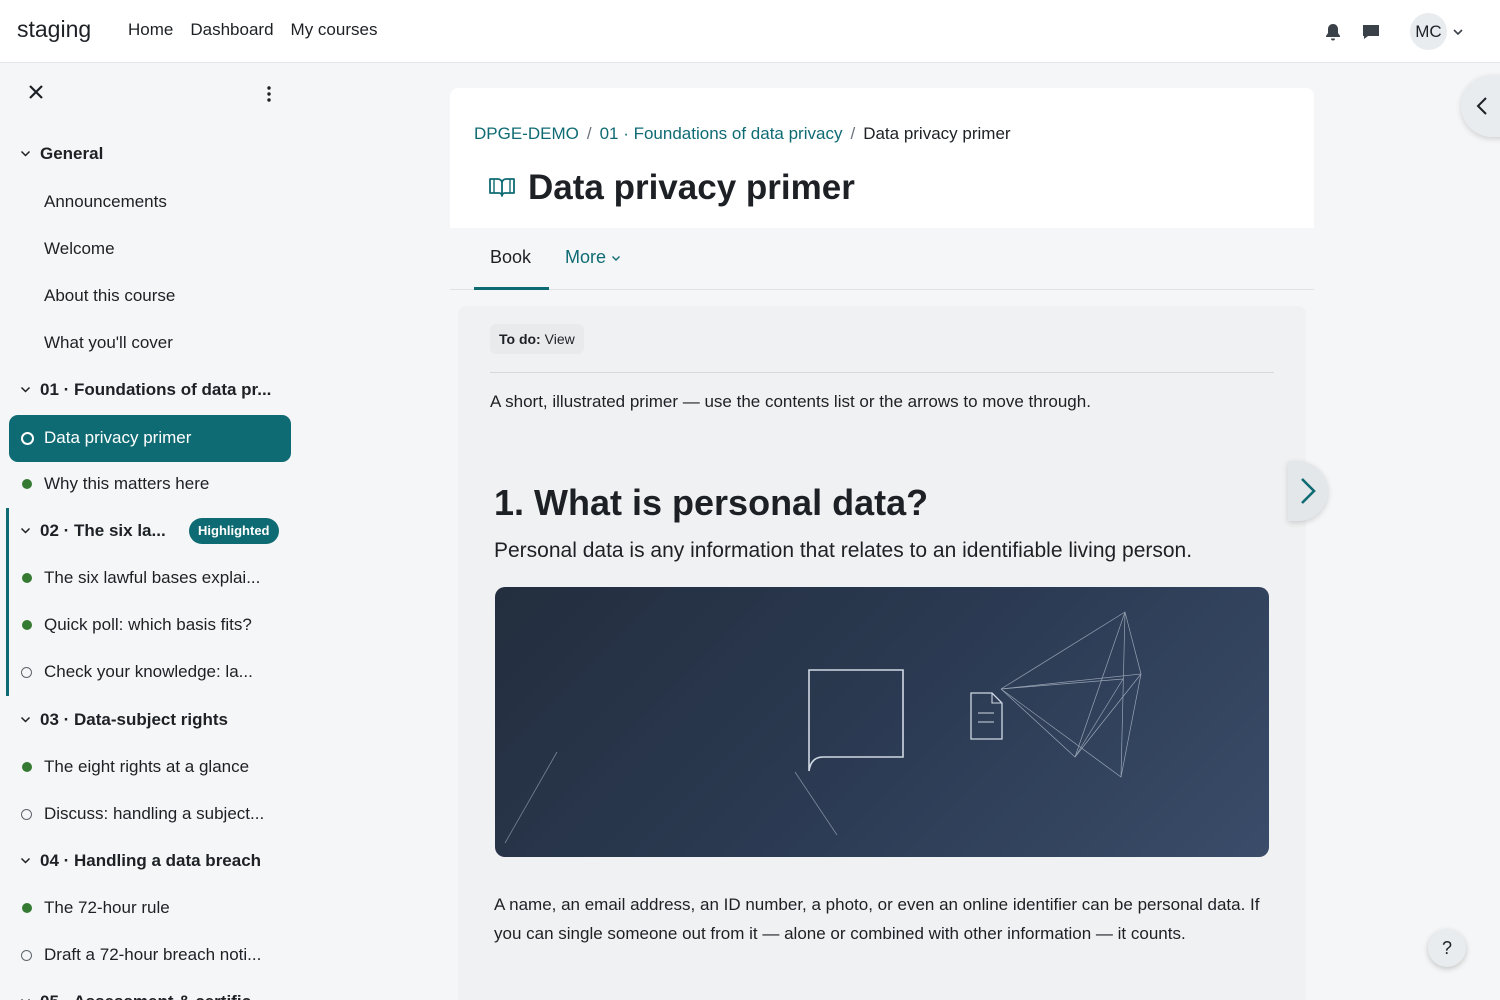  What do you see at coordinates (231, 30) in the screenshot?
I see `nav-dashboard-link: Dashboard` at bounding box center [231, 30].